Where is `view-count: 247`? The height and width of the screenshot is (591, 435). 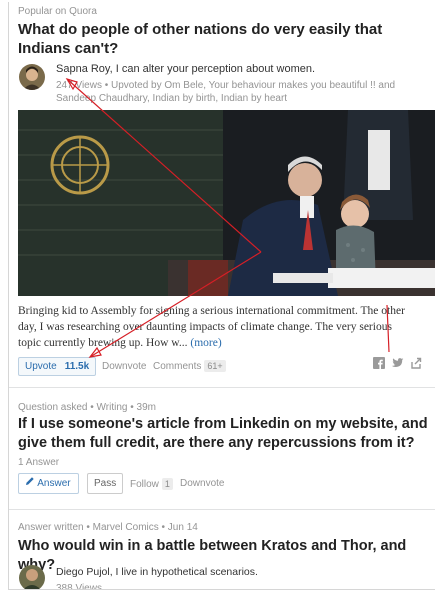 view-count: 247 is located at coordinates (64, 85).